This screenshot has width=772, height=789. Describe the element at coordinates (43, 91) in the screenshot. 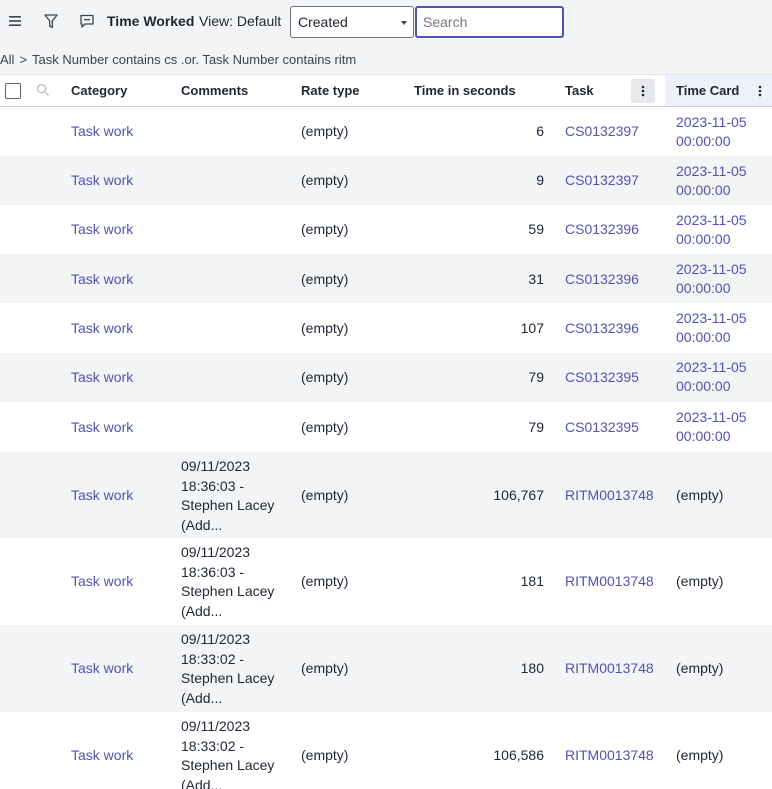

I see `search-icon` at that location.